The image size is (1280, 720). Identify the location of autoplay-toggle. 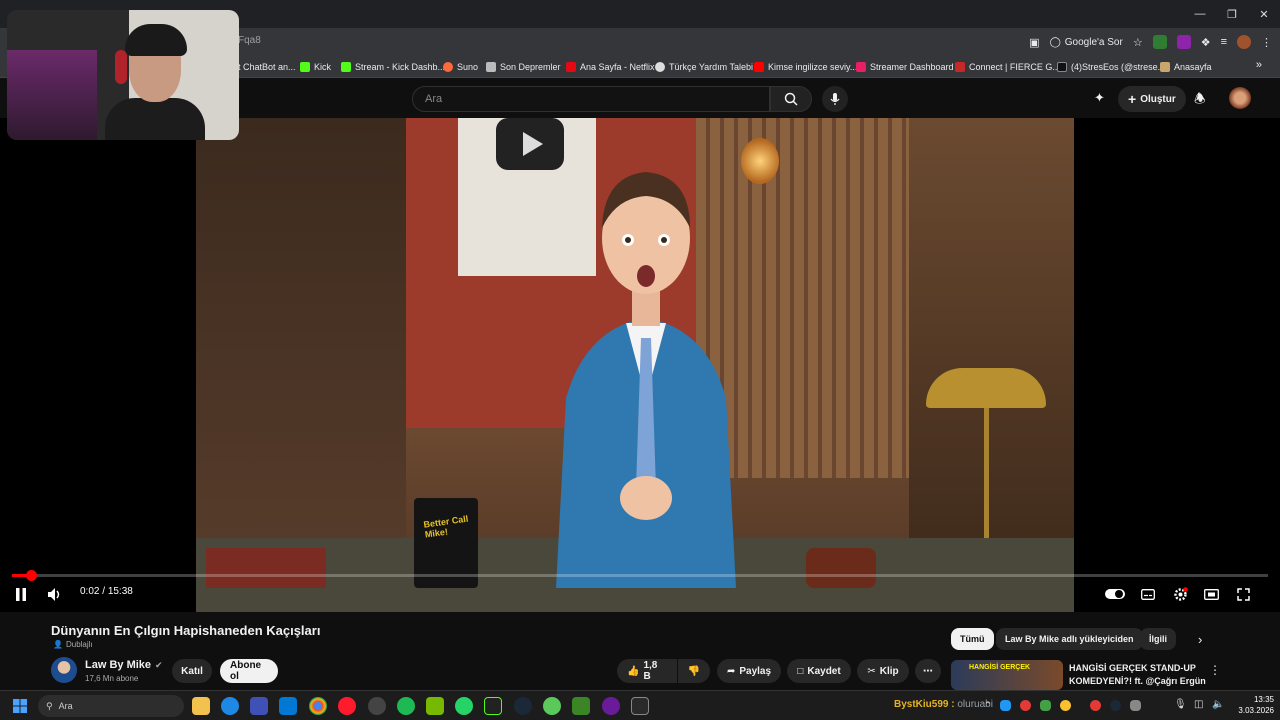
(1115, 594).